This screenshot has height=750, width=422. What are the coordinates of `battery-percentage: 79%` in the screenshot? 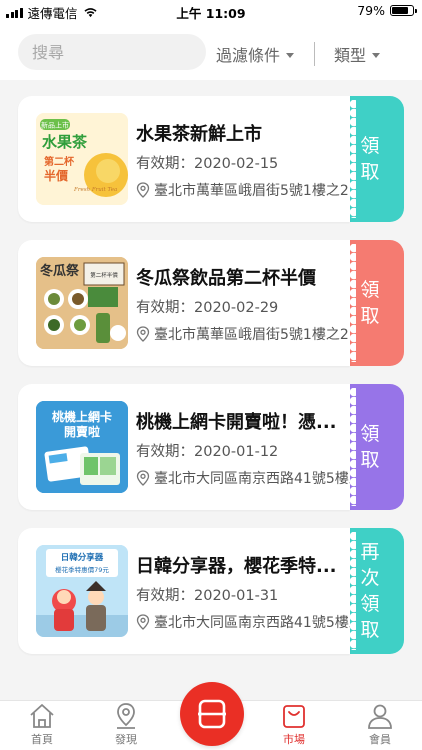 It's located at (371, 10).